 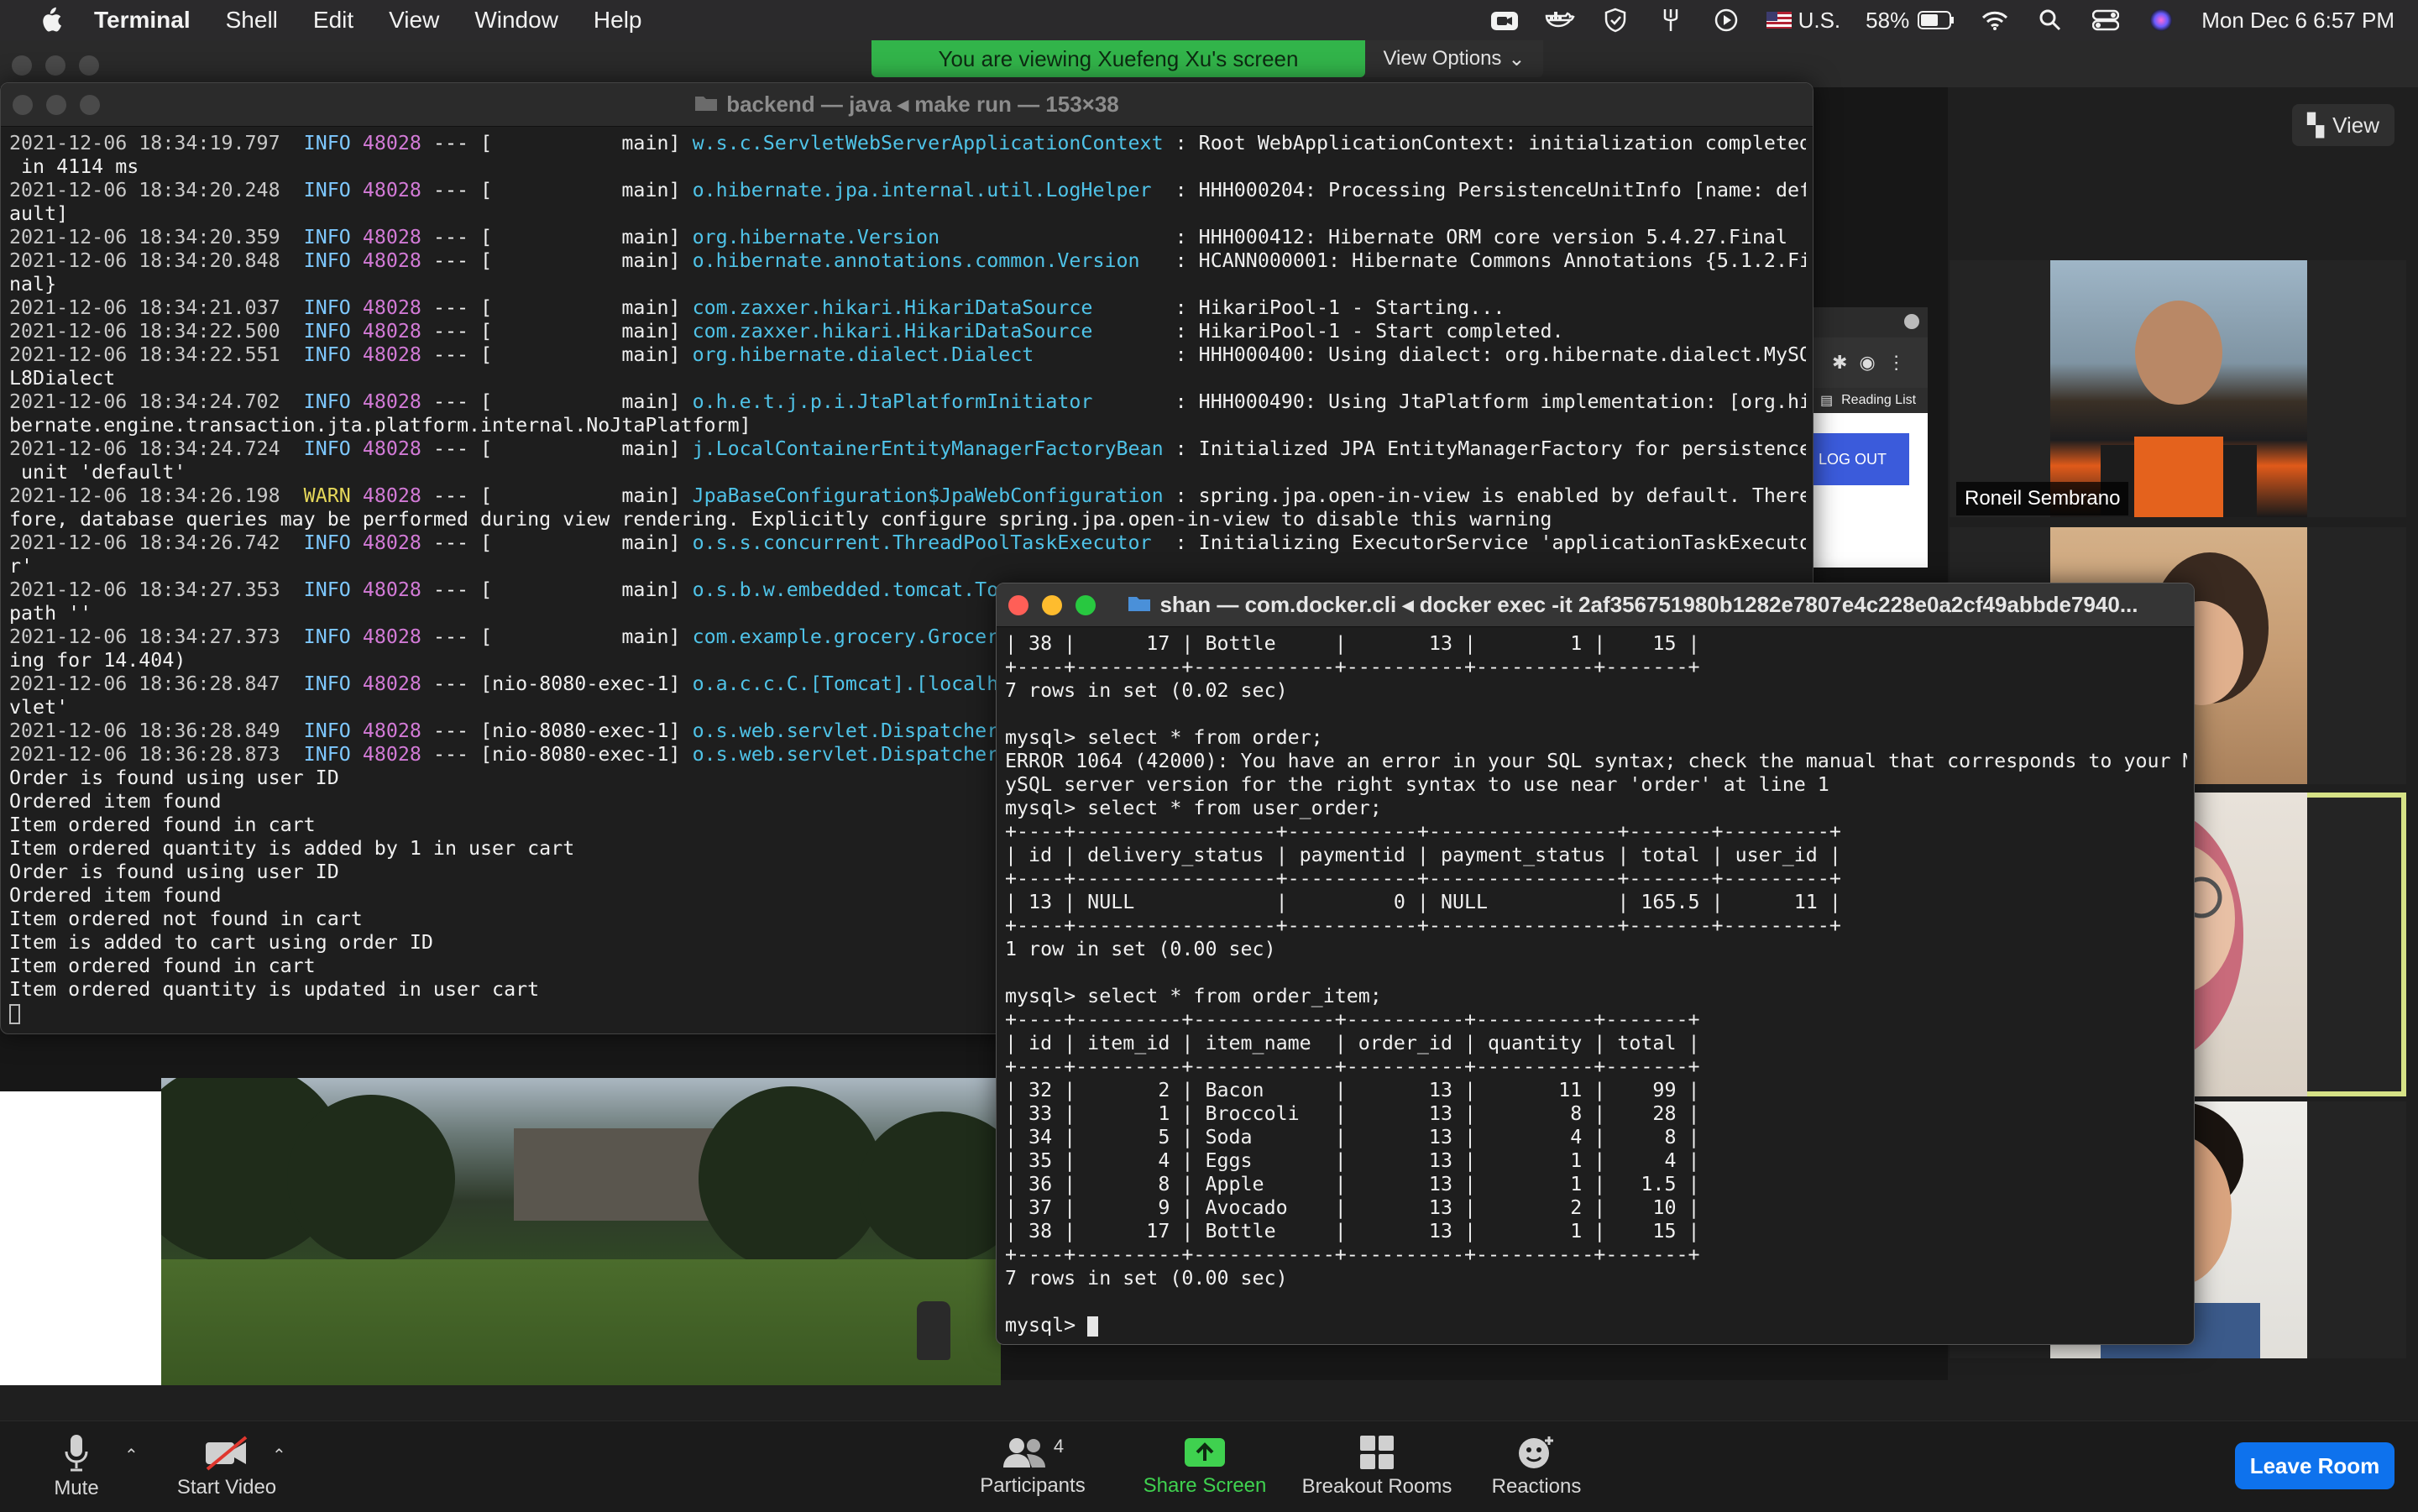 What do you see at coordinates (97, 472) in the screenshot?
I see `terminal-line: unit 'default'` at bounding box center [97, 472].